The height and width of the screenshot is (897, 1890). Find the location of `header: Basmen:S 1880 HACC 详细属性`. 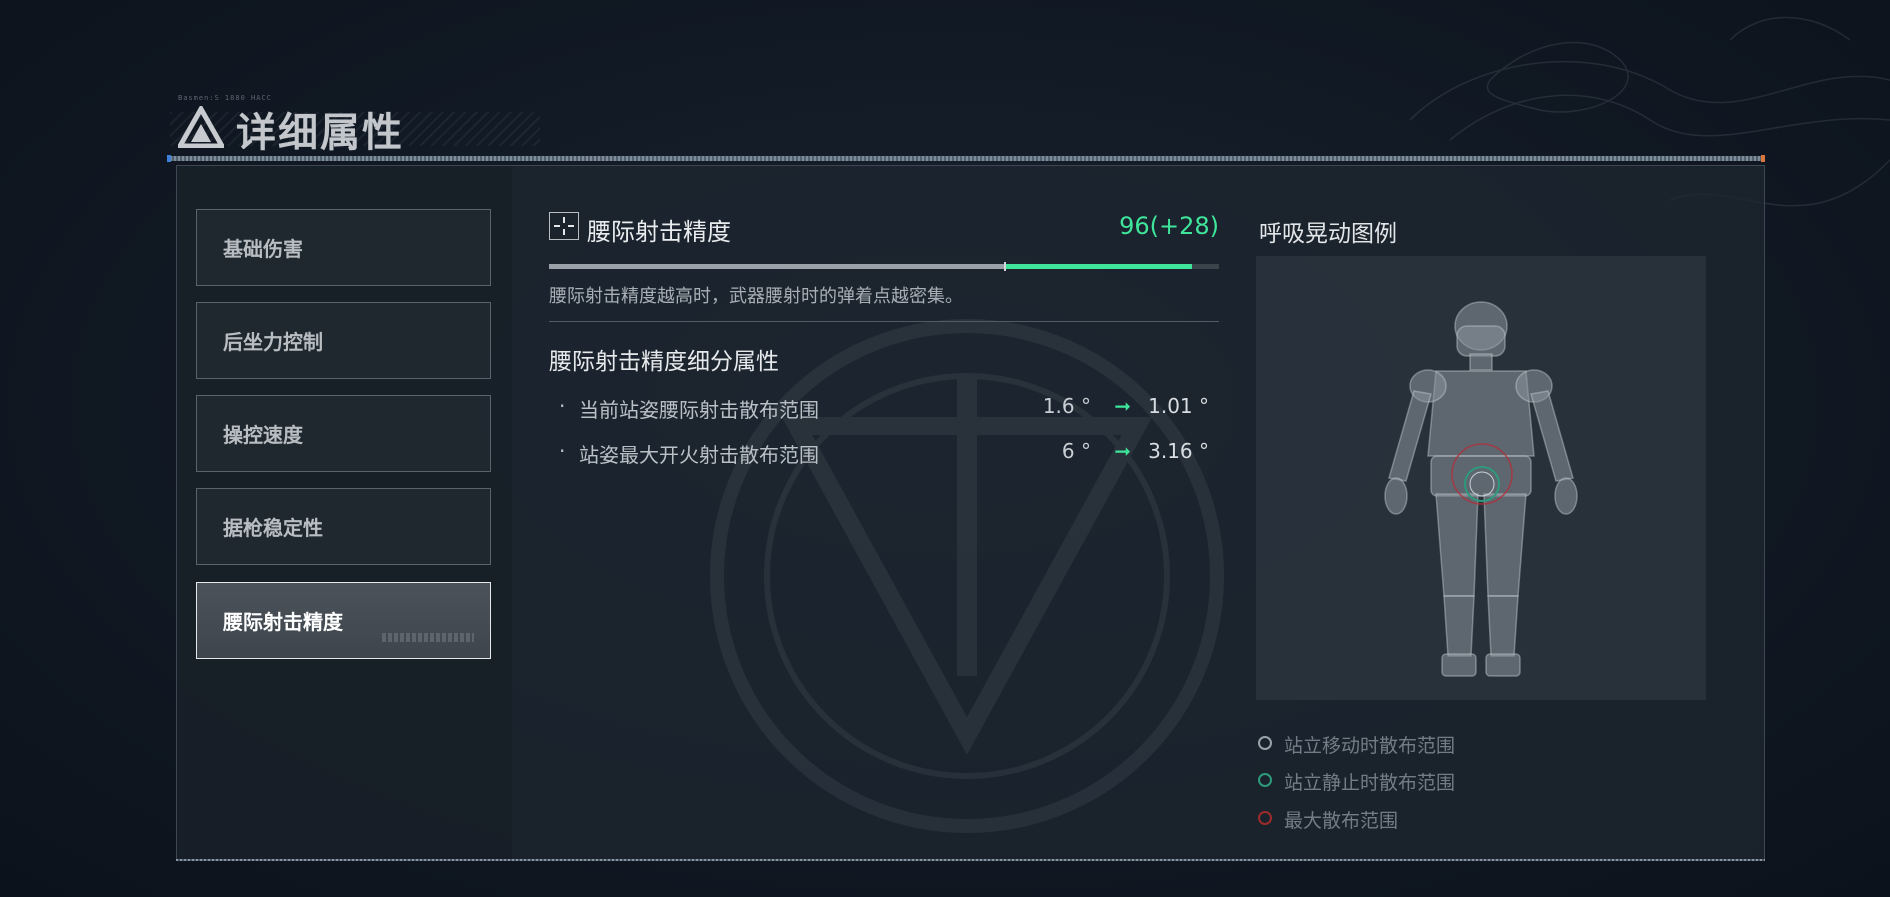

header: Basmen:S 1880 HACC 详细属性 is located at coordinates (966, 132).